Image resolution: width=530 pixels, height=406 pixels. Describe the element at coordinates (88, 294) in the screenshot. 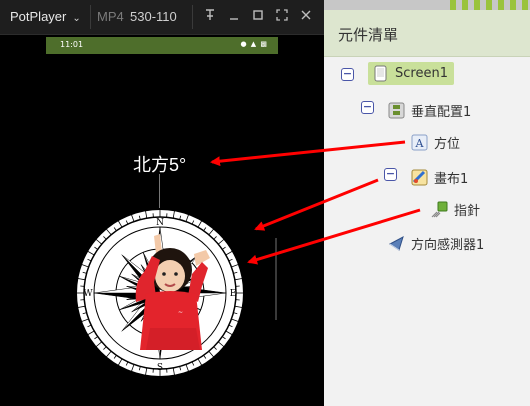

I see `svg-text: W` at that location.